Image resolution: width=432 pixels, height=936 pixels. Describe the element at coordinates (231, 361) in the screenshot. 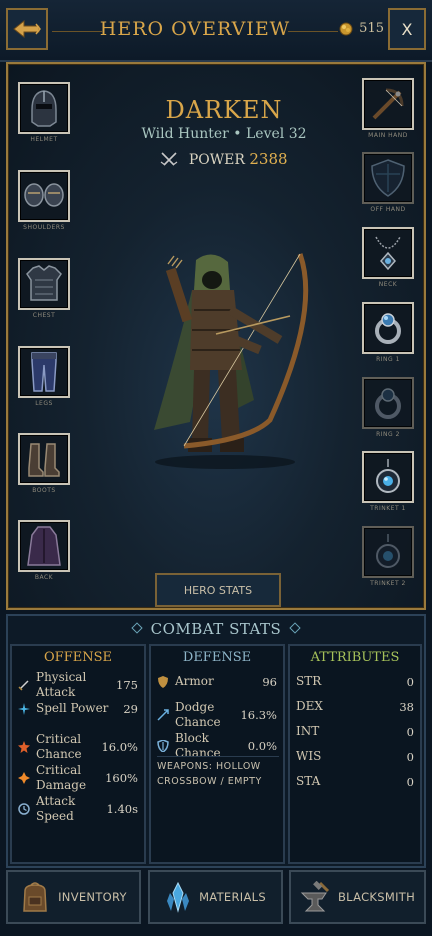

I see `hero-portrait` at that location.